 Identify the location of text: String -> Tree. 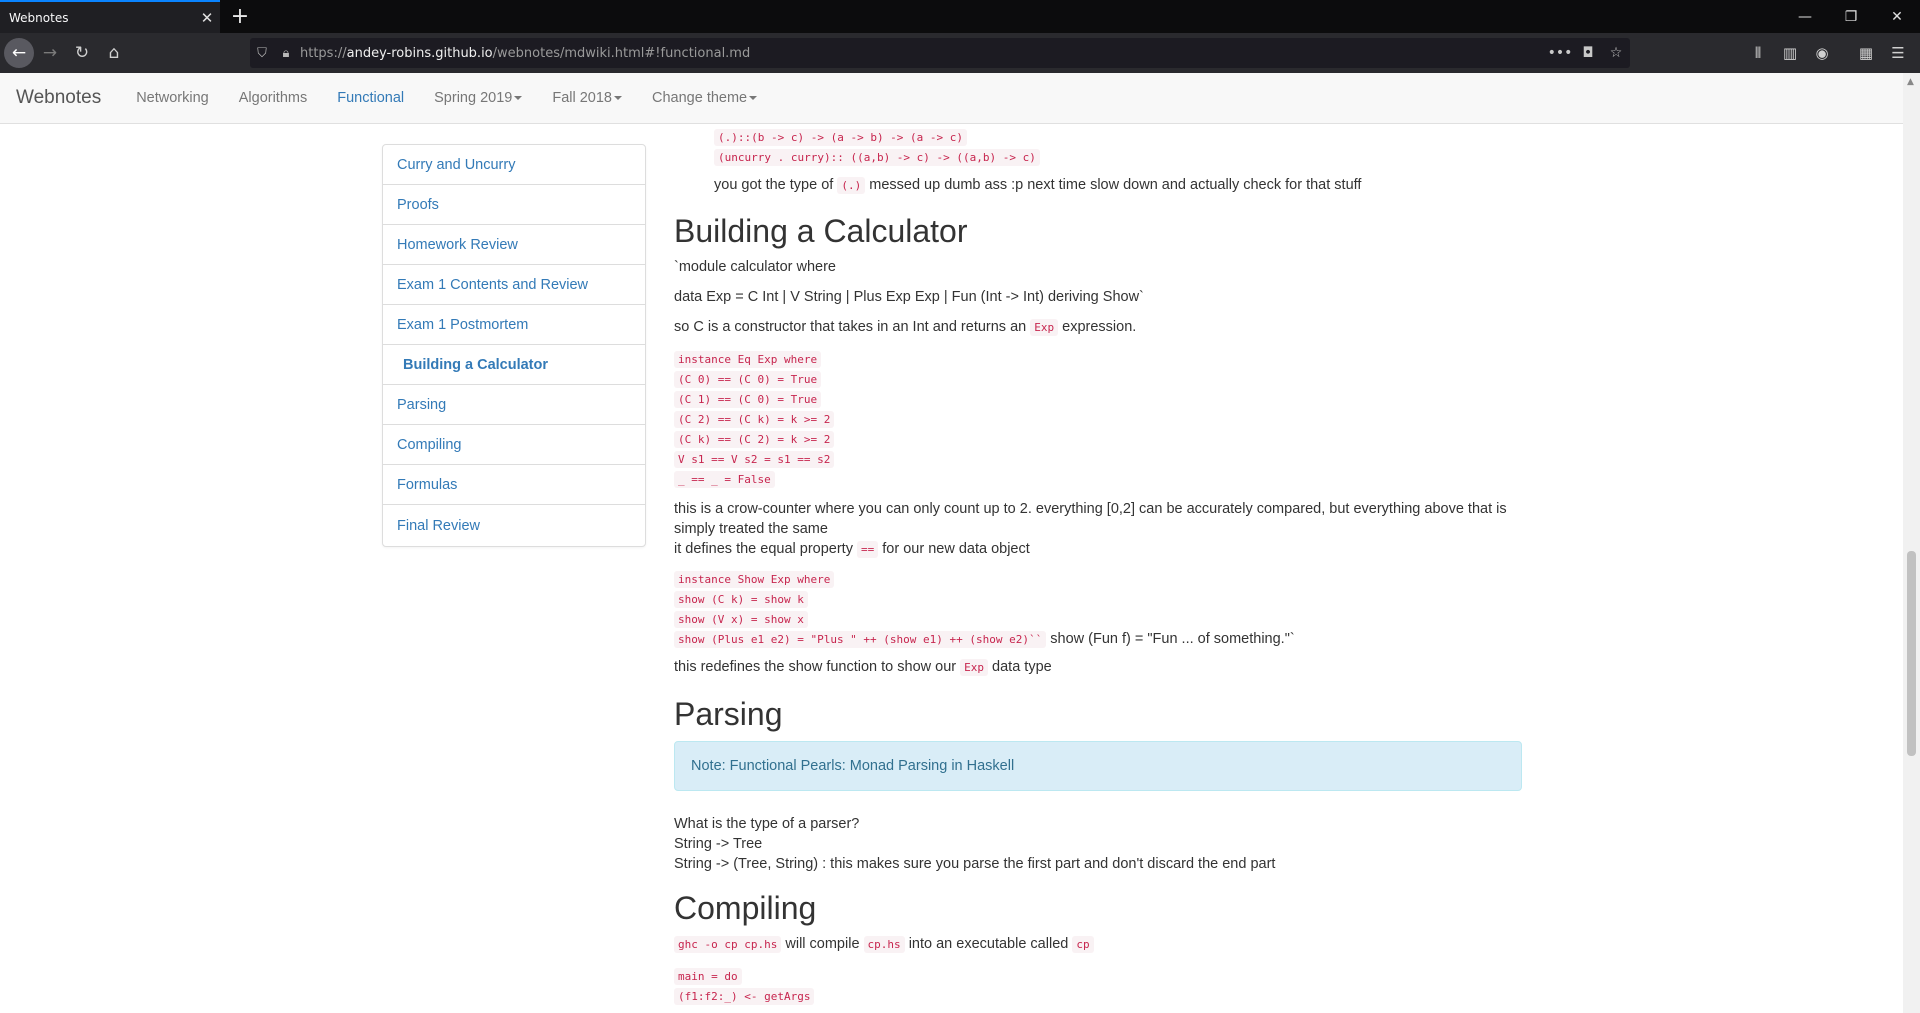
(718, 844).